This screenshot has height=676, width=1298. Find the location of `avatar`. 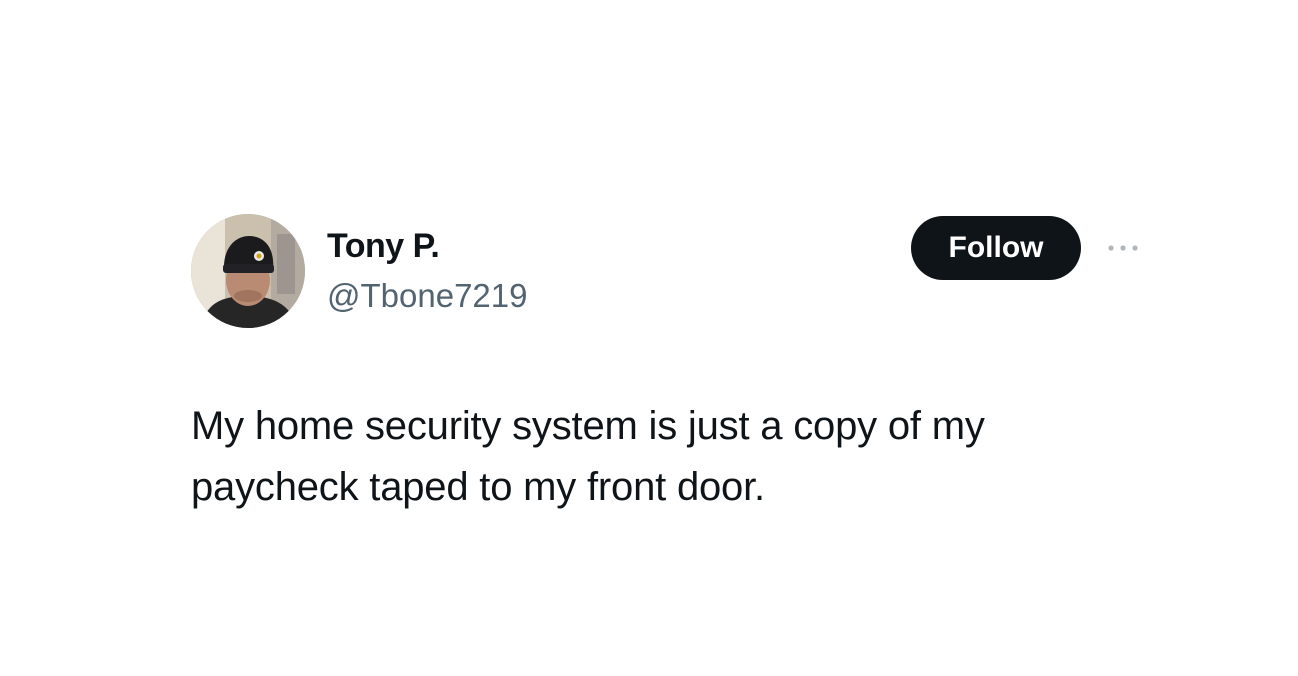

avatar is located at coordinates (248, 271).